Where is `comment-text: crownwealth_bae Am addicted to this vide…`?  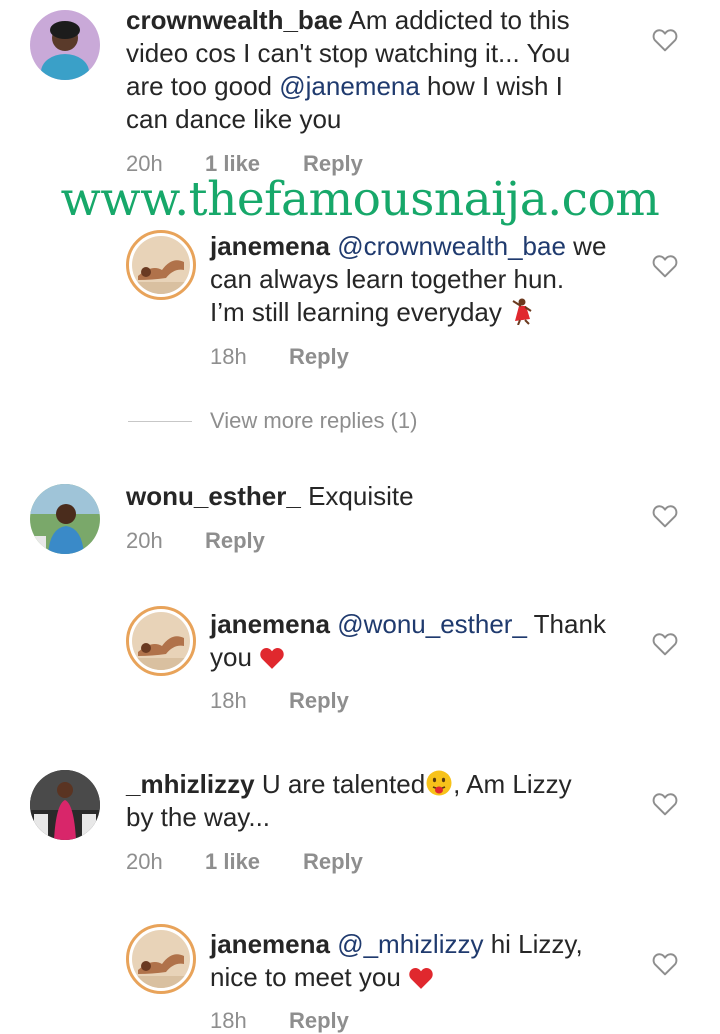 comment-text: crownwealth_bae Am addicted to this vide… is located at coordinates (348, 69).